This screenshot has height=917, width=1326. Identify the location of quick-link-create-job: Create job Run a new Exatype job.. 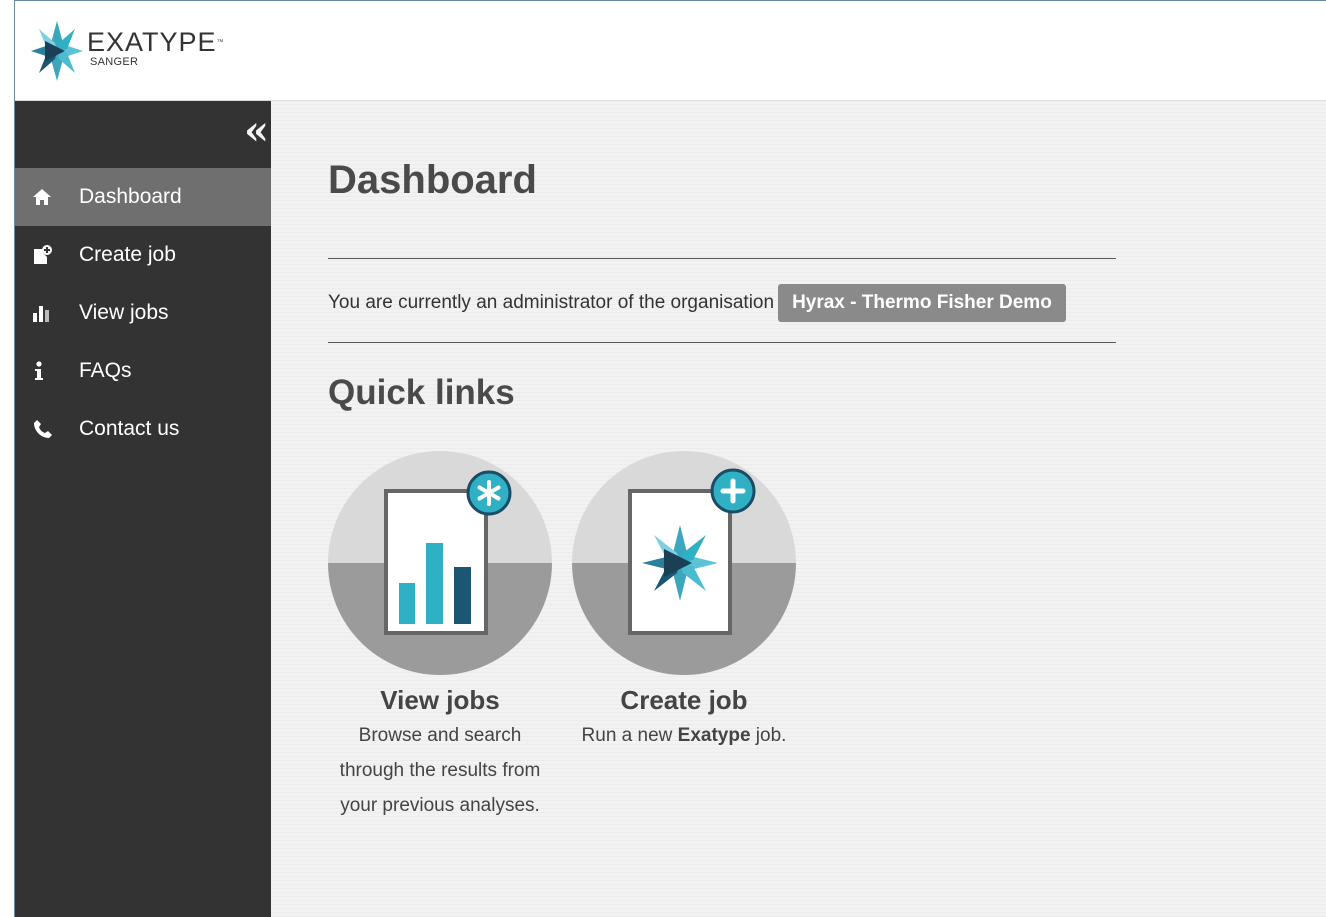
(684, 602).